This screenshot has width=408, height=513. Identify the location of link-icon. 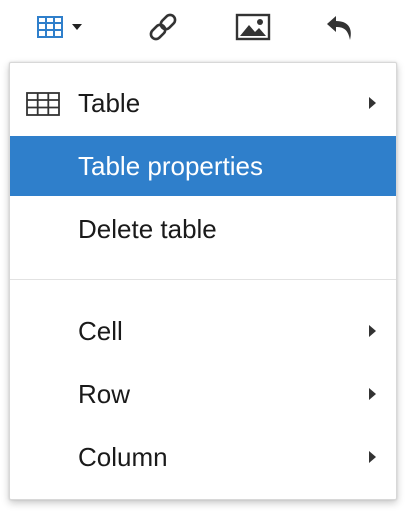
(163, 27).